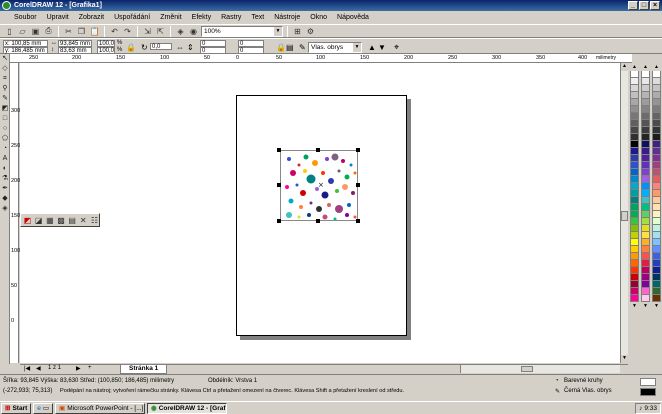  What do you see at coordinates (180, 47) in the screenshot?
I see `mirror-h-icon: ⇔` at bounding box center [180, 47].